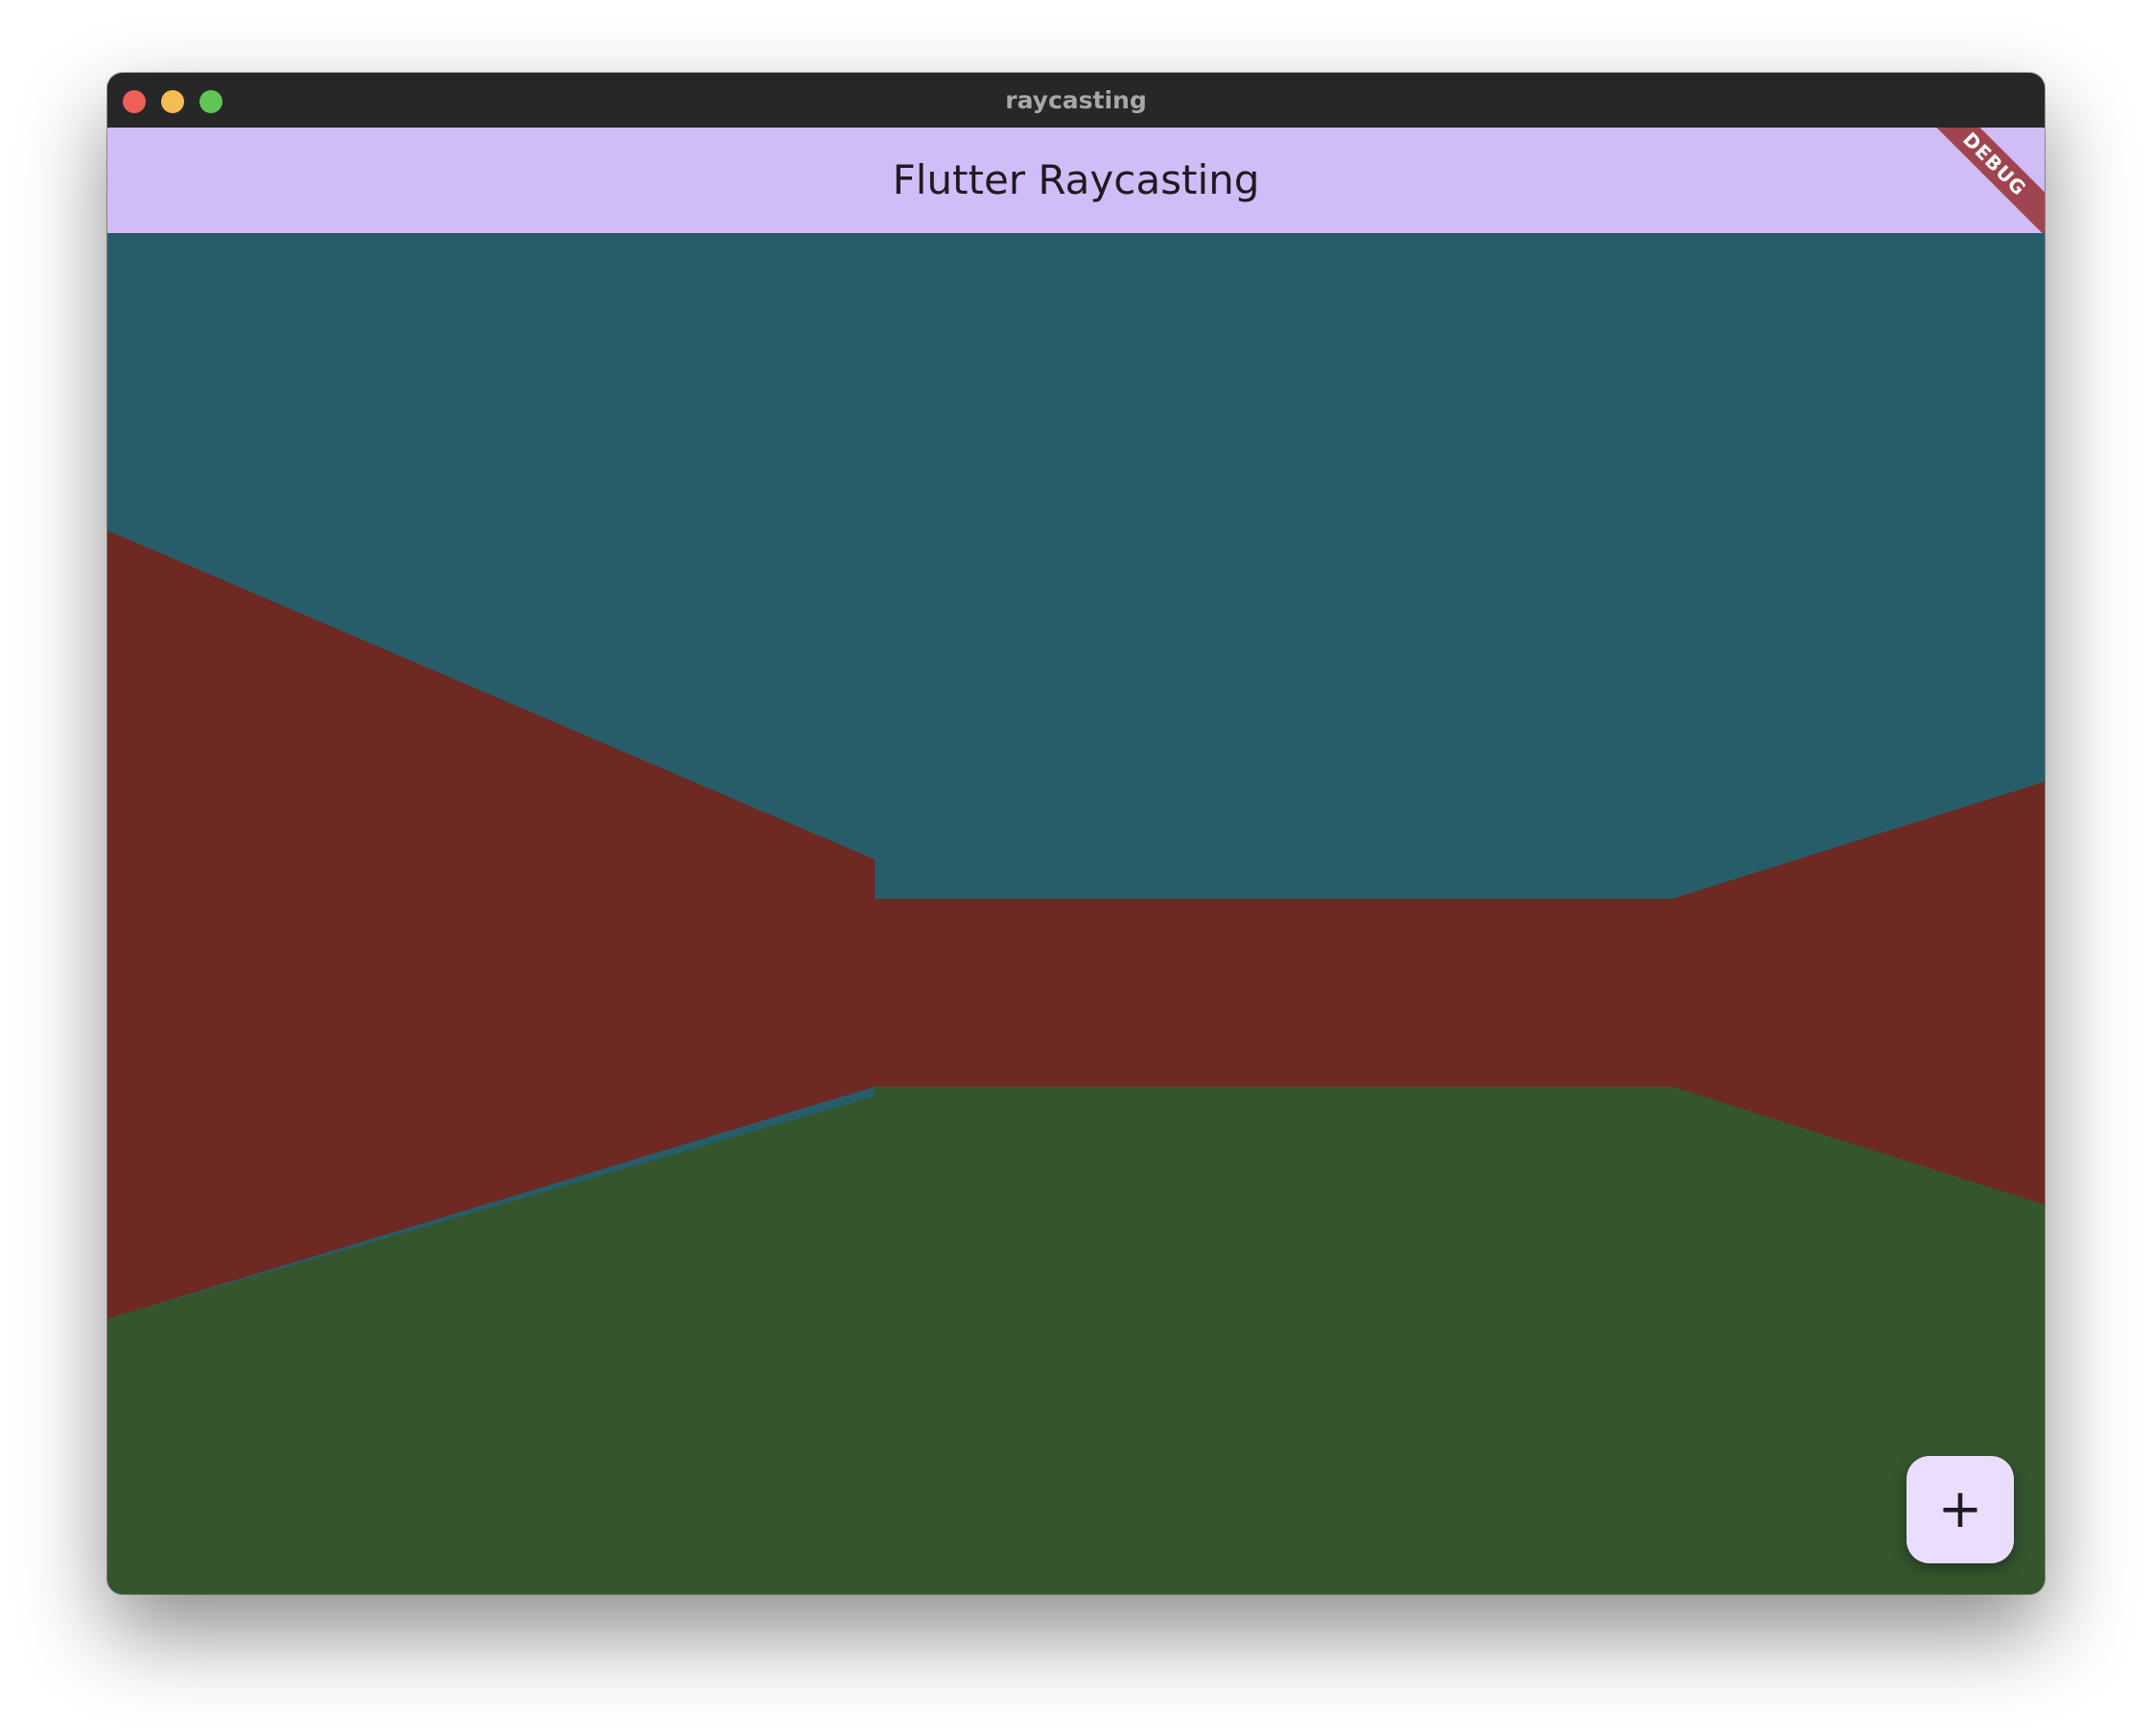 Image resolution: width=2152 pixels, height=1736 pixels. I want to click on window-title: raycasting, so click(1076, 100).